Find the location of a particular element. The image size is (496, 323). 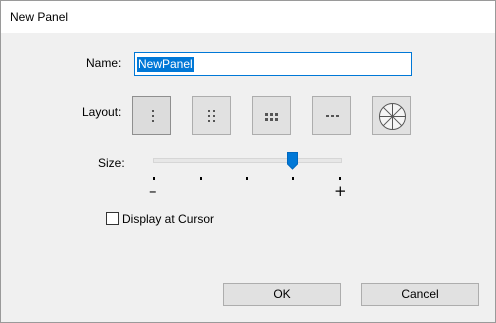

three-column-icon is located at coordinates (271, 117).